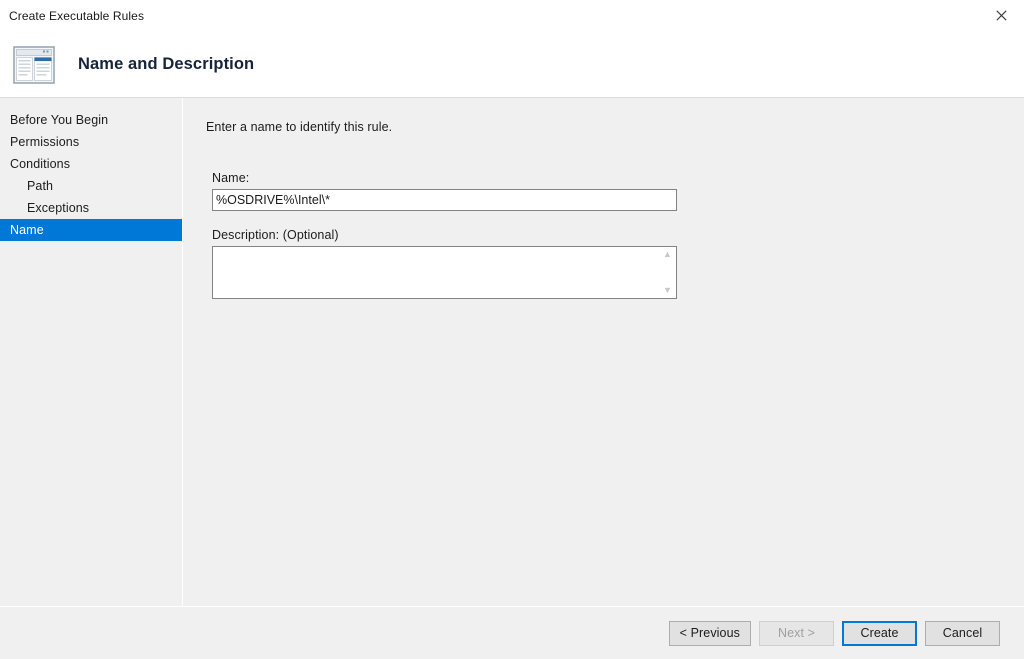 The height and width of the screenshot is (659, 1024). What do you see at coordinates (667, 290) in the screenshot?
I see `chevron-down-icon: ▼` at bounding box center [667, 290].